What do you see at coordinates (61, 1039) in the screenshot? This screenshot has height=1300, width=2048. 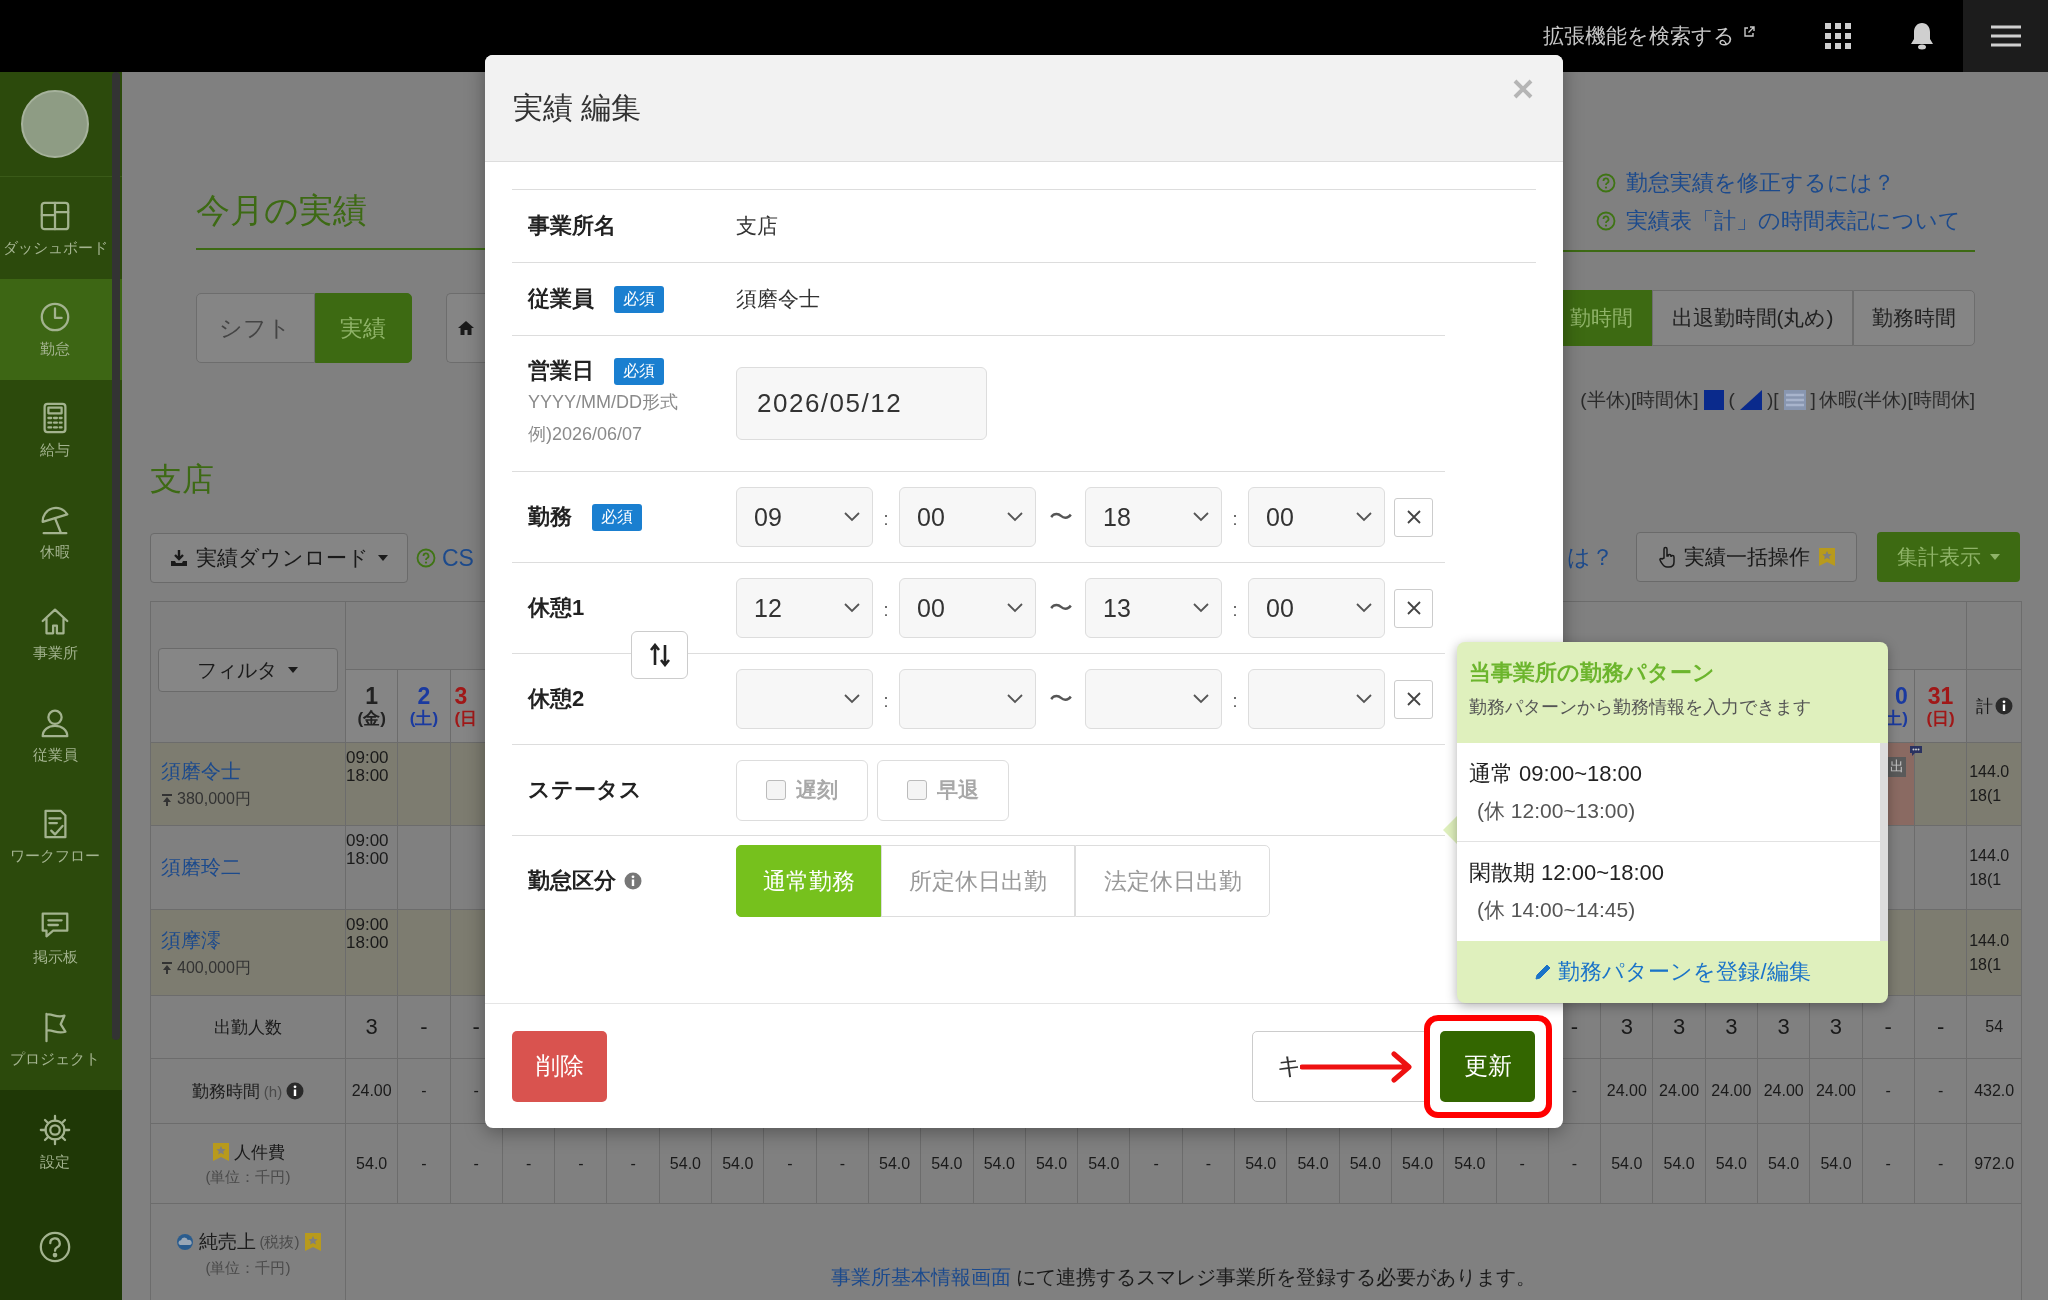 I see `sidebar-item: プロジェクト` at bounding box center [61, 1039].